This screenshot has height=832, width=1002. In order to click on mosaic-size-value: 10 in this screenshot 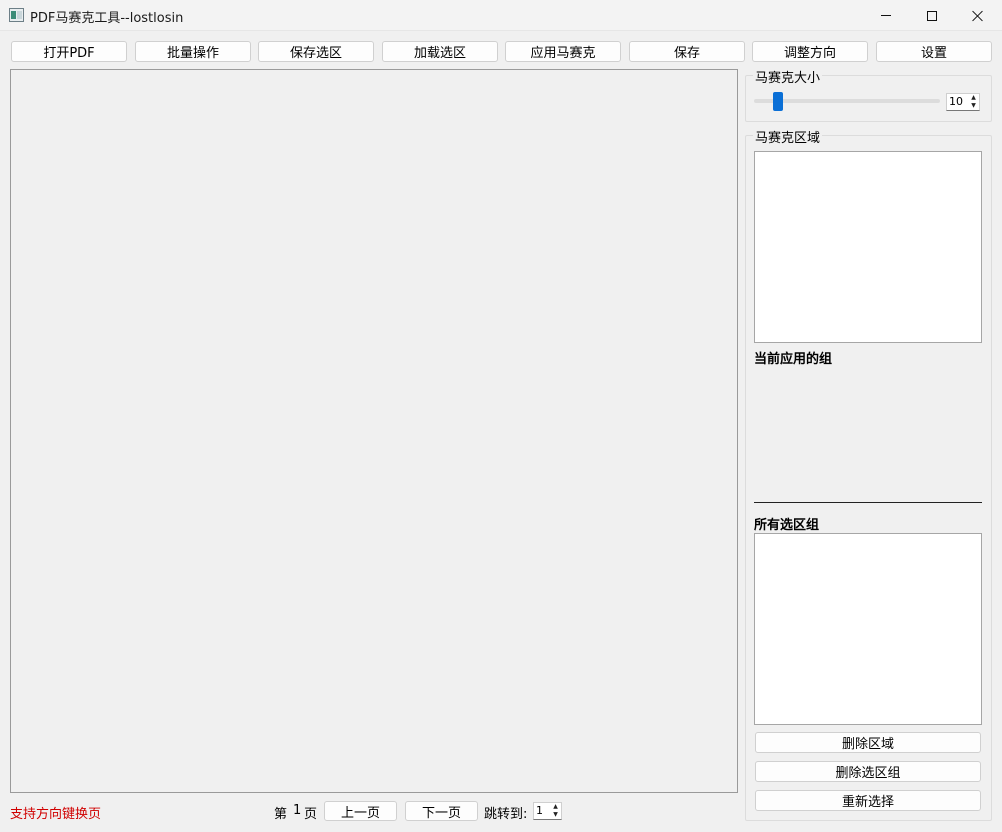, I will do `click(956, 101)`.